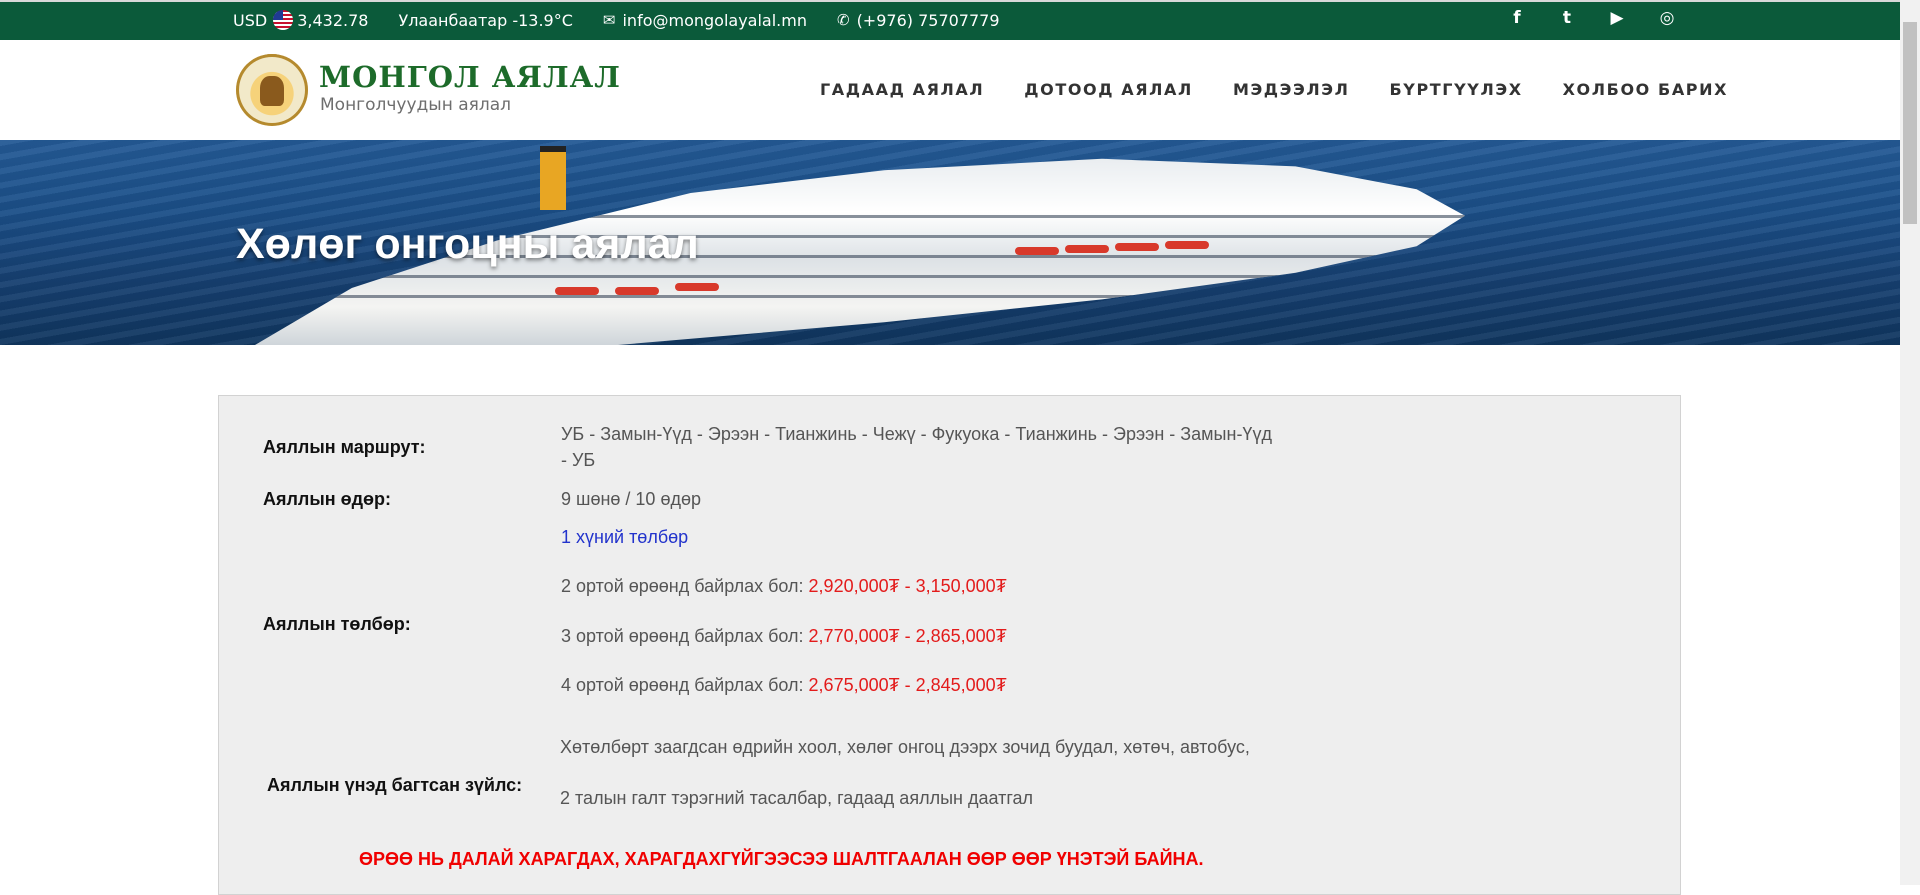 The width and height of the screenshot is (1920, 895). Describe the element at coordinates (333, 20) in the screenshot. I see `currency-value: 3,432.78` at that location.